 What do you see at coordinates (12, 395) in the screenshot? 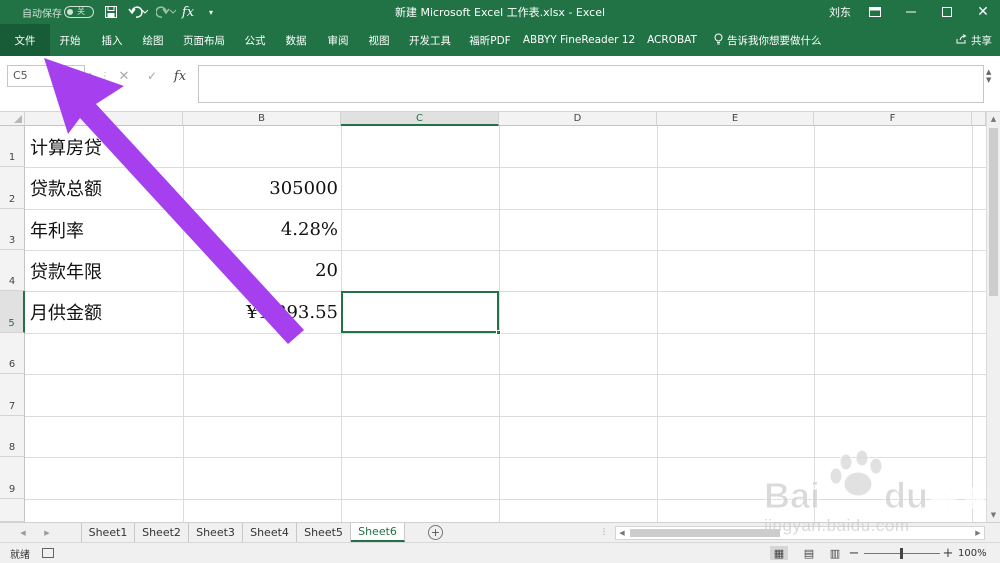
I see `row-header-7: 7` at bounding box center [12, 395].